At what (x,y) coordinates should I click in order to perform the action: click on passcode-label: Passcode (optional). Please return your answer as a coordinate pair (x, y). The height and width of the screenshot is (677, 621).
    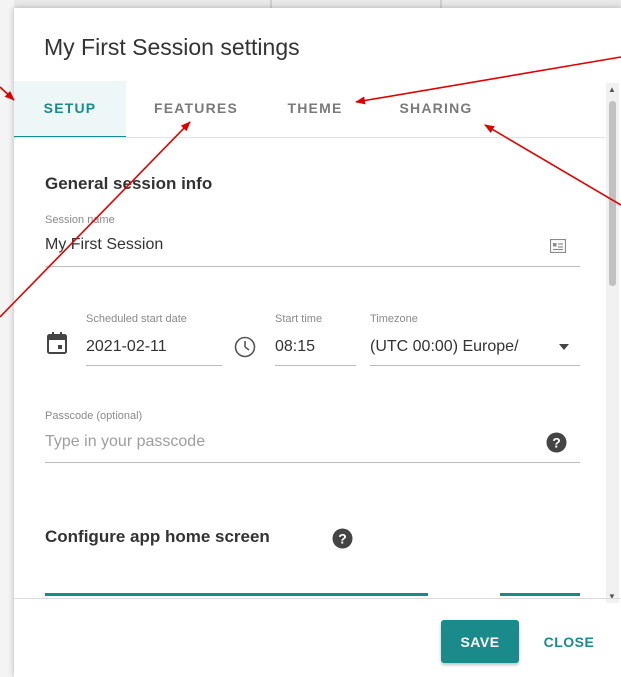
    Looking at the image, I should click on (94, 416).